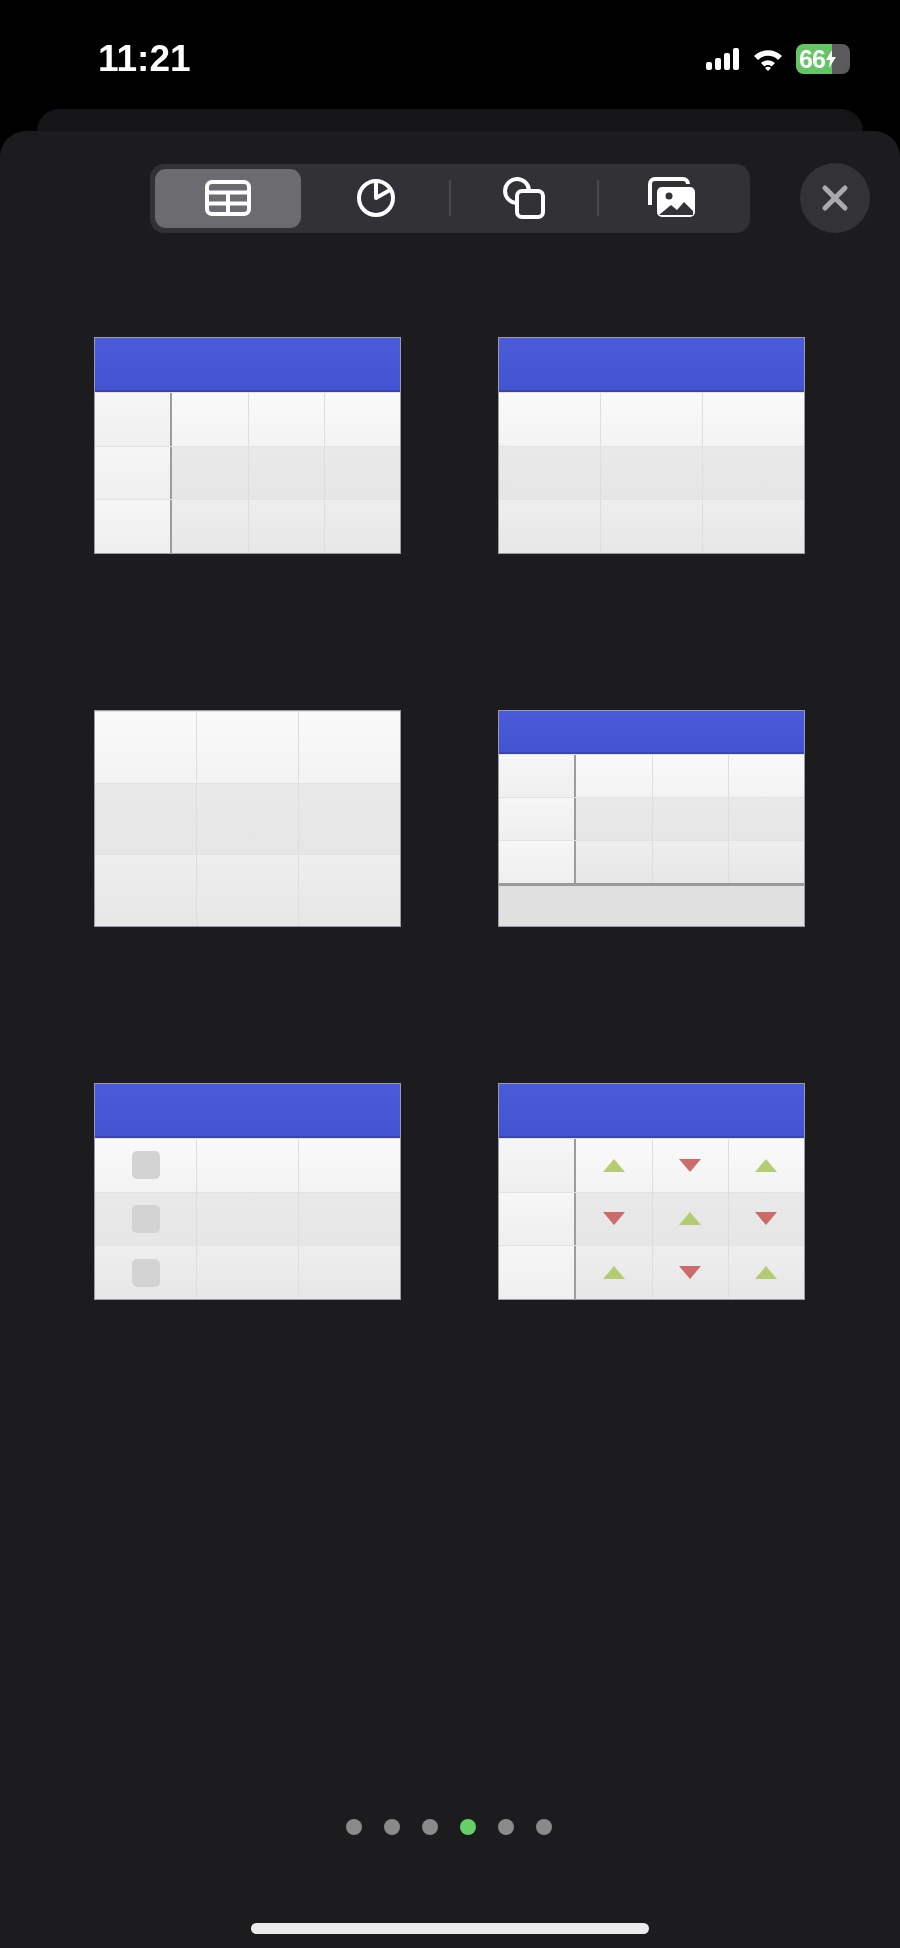 This screenshot has height=1948, width=900. Describe the element at coordinates (376, 198) in the screenshot. I see `pie-chart-icon` at that location.